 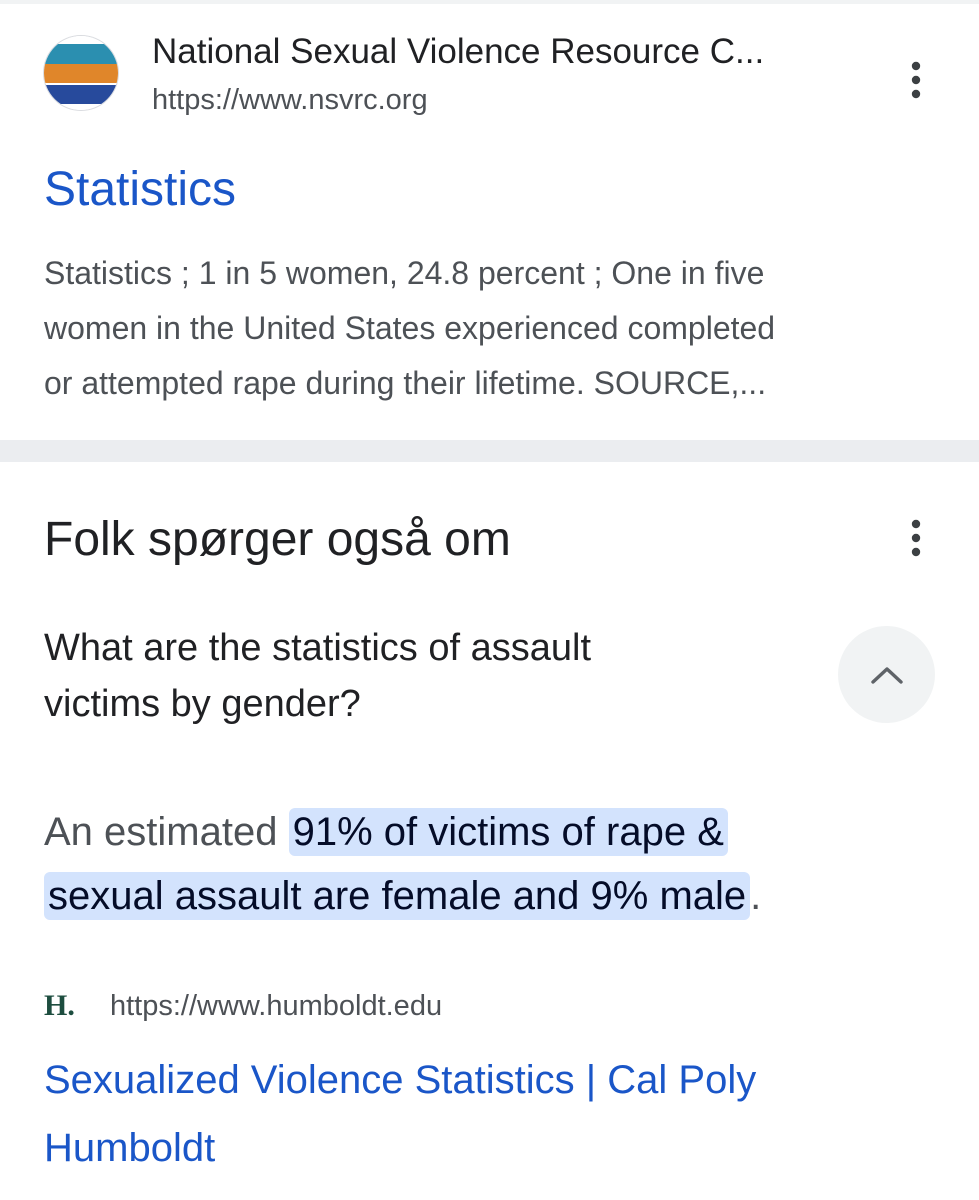 I want to click on link-line: Humboldt, so click(x=130, y=1148).